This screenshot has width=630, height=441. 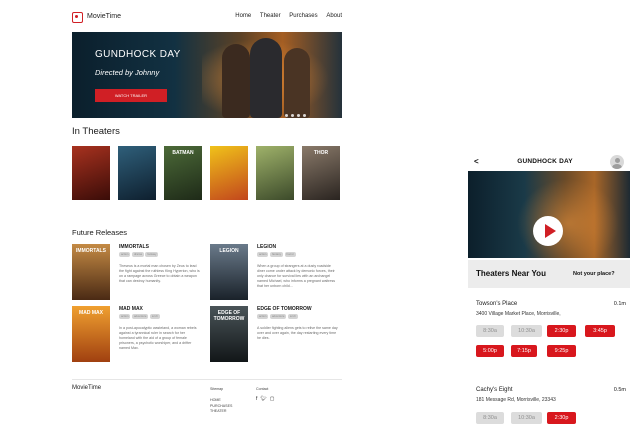 What do you see at coordinates (524, 351) in the screenshot?
I see `showtime-slot: 7:15p` at bounding box center [524, 351].